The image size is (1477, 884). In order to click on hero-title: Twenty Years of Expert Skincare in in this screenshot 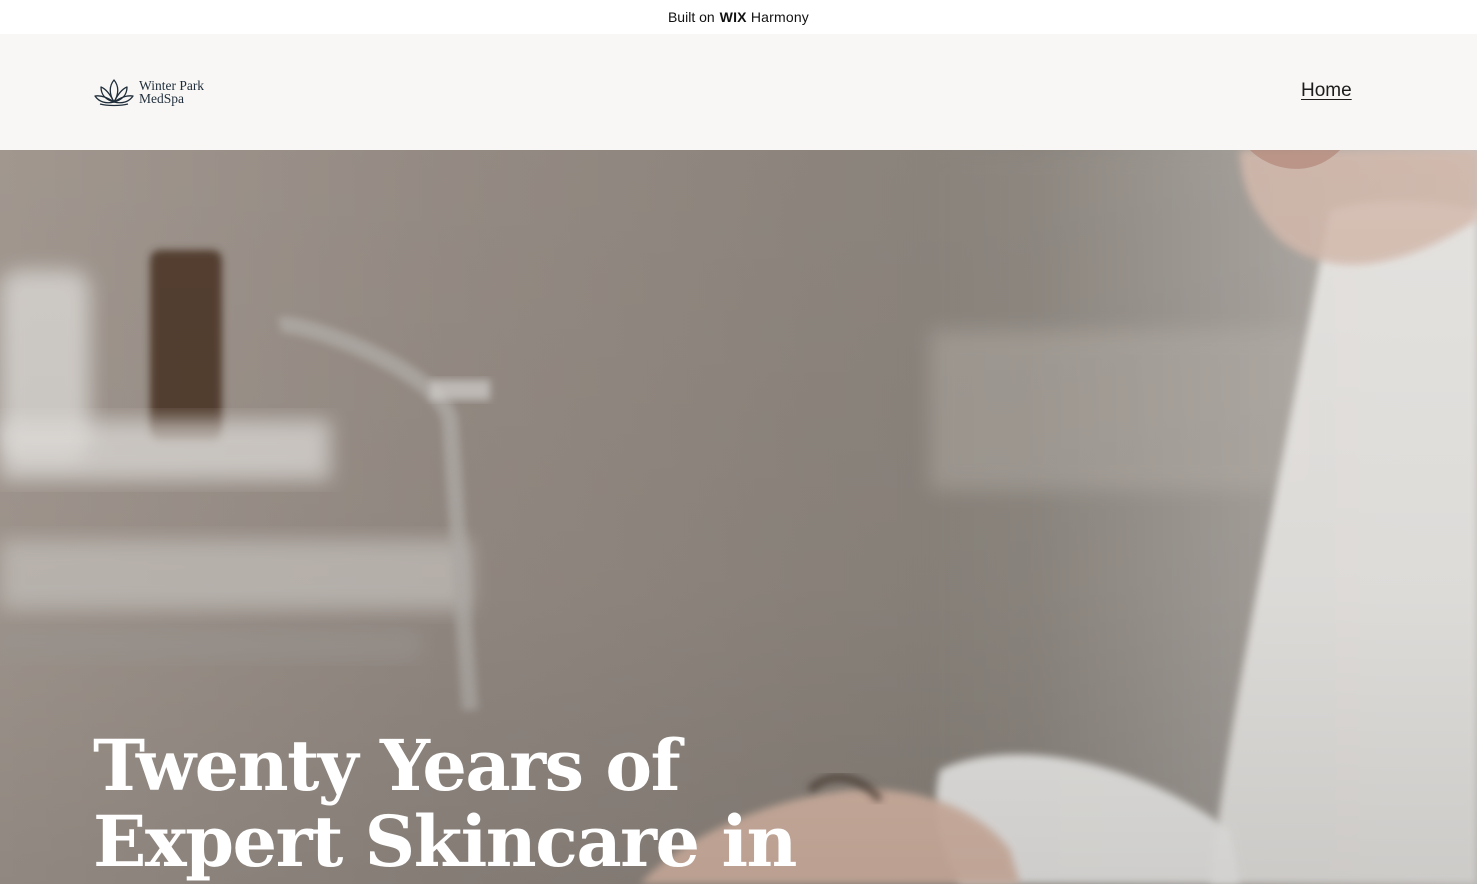, I will do `click(445, 803)`.